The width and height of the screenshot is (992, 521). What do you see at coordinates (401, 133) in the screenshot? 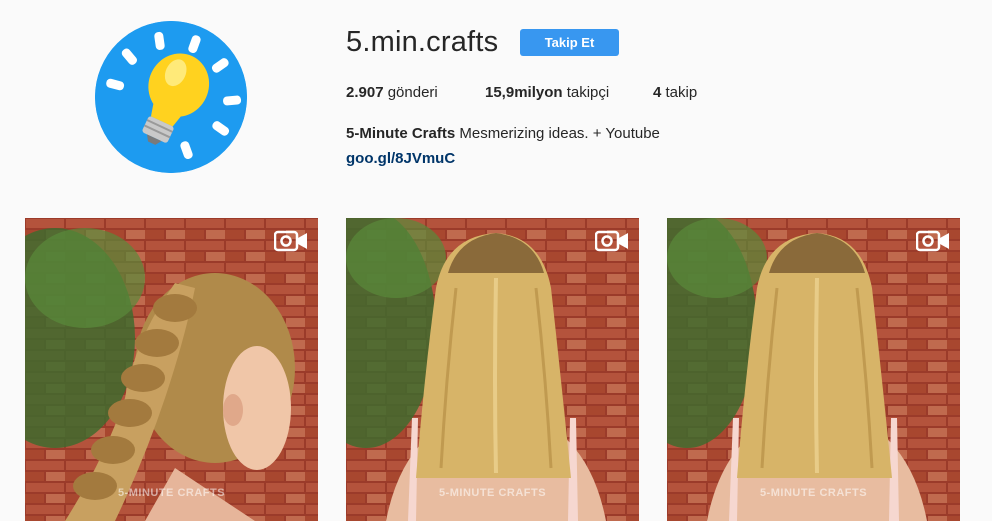
I see `bio-name: 5-Minute Crafts` at bounding box center [401, 133].